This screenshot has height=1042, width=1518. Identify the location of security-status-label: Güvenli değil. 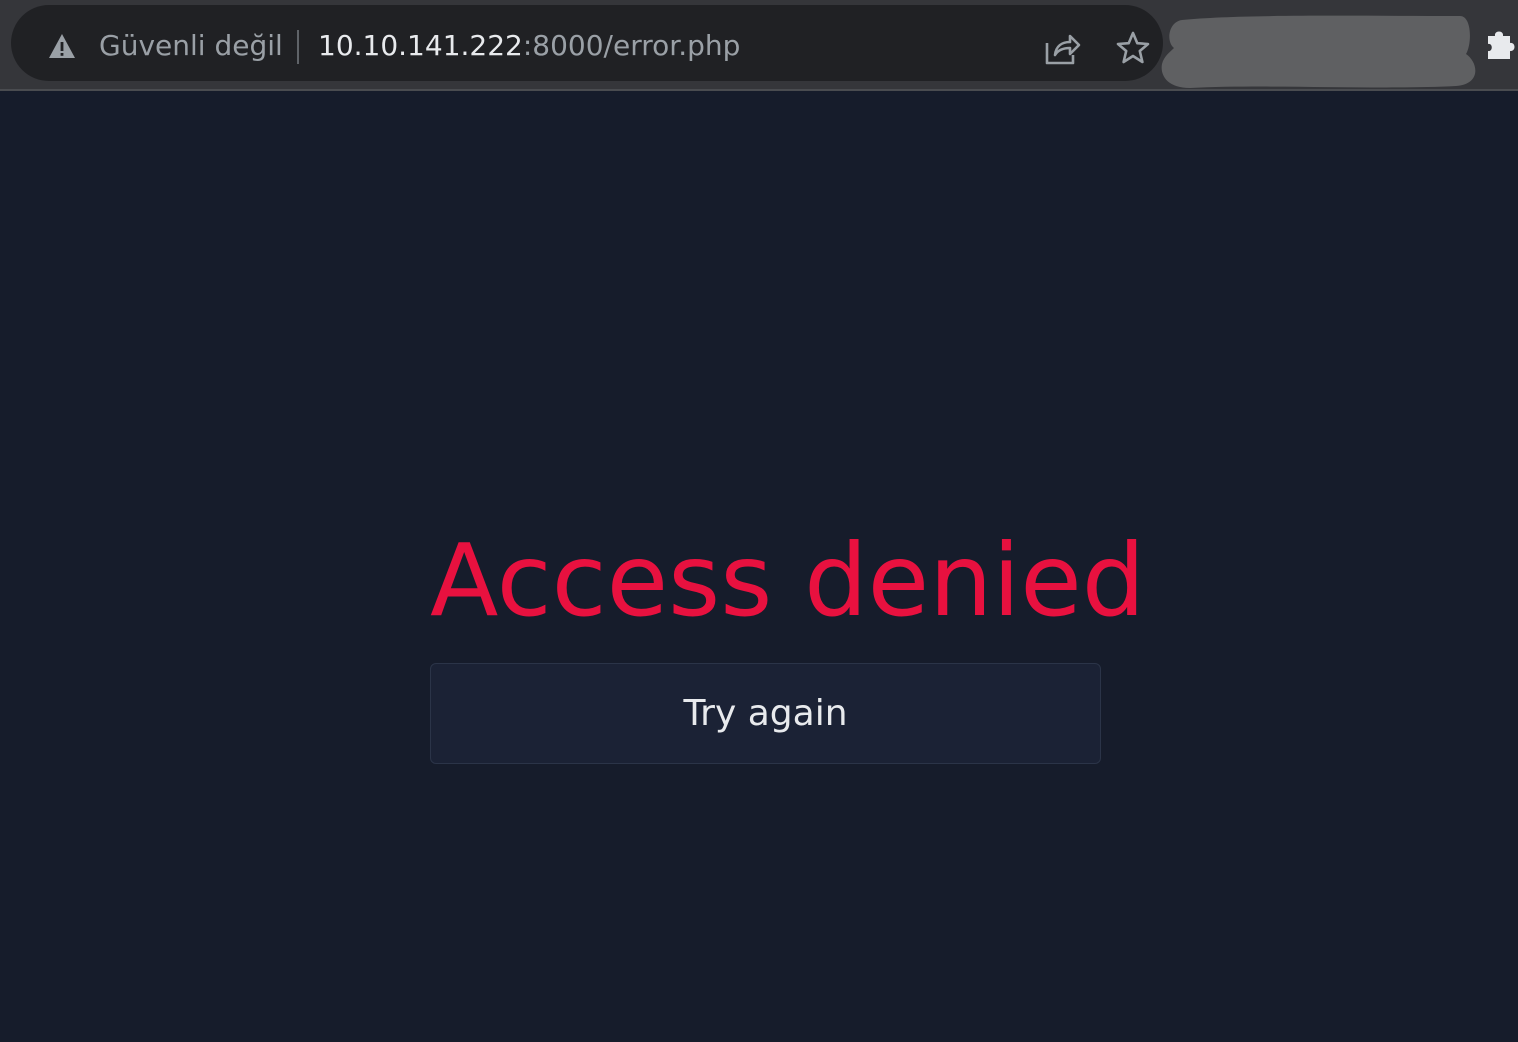
(191, 46).